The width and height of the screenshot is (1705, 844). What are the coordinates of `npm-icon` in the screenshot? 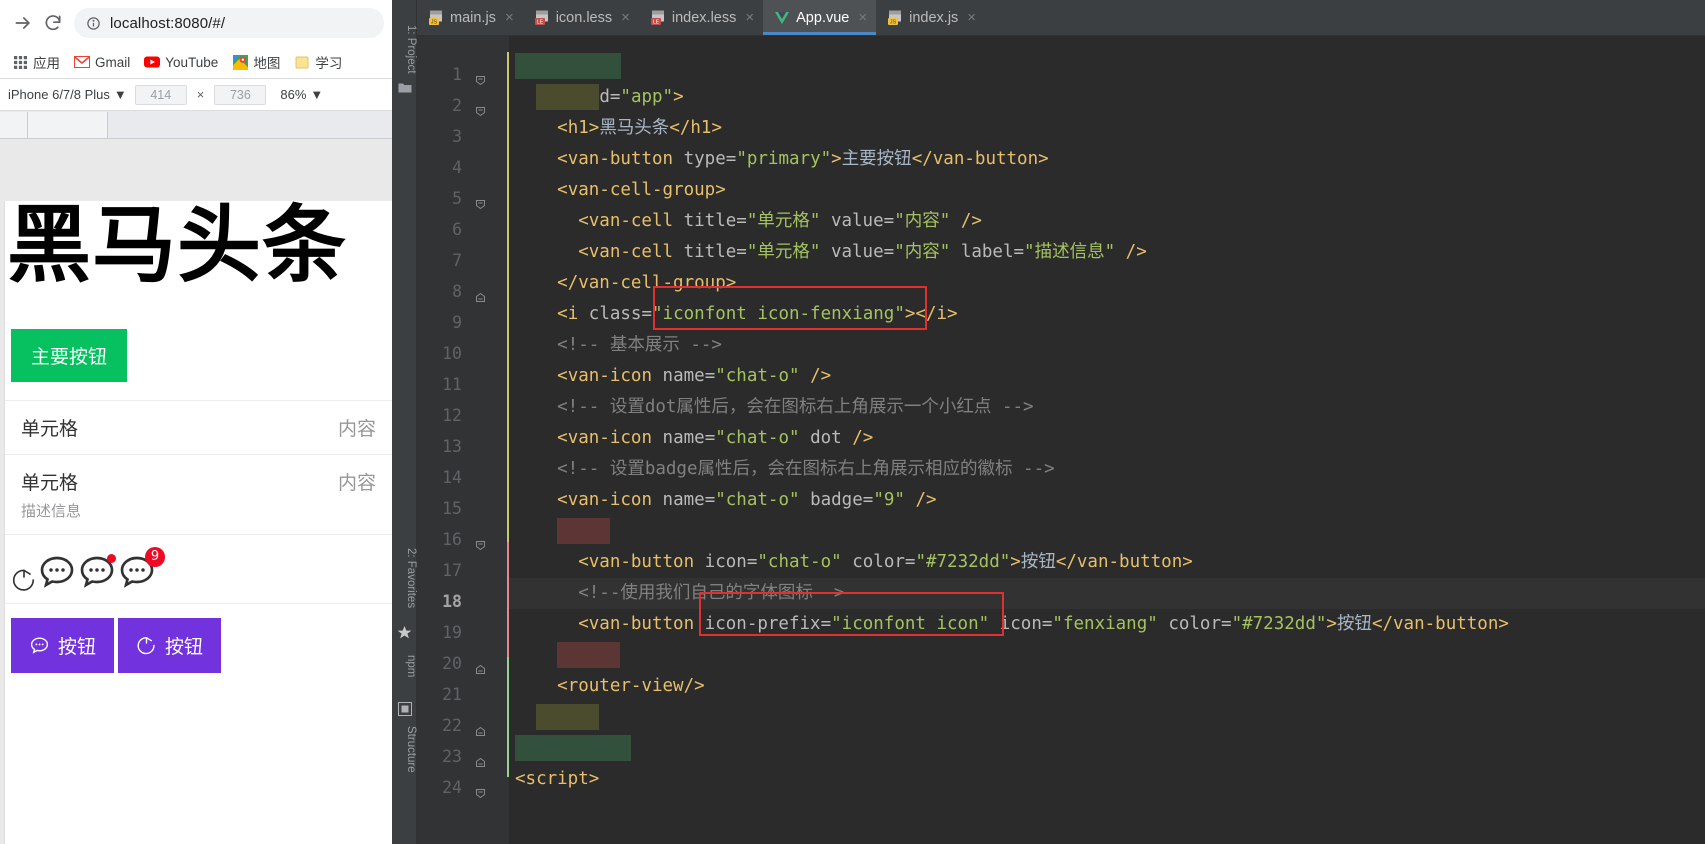 It's located at (404, 708).